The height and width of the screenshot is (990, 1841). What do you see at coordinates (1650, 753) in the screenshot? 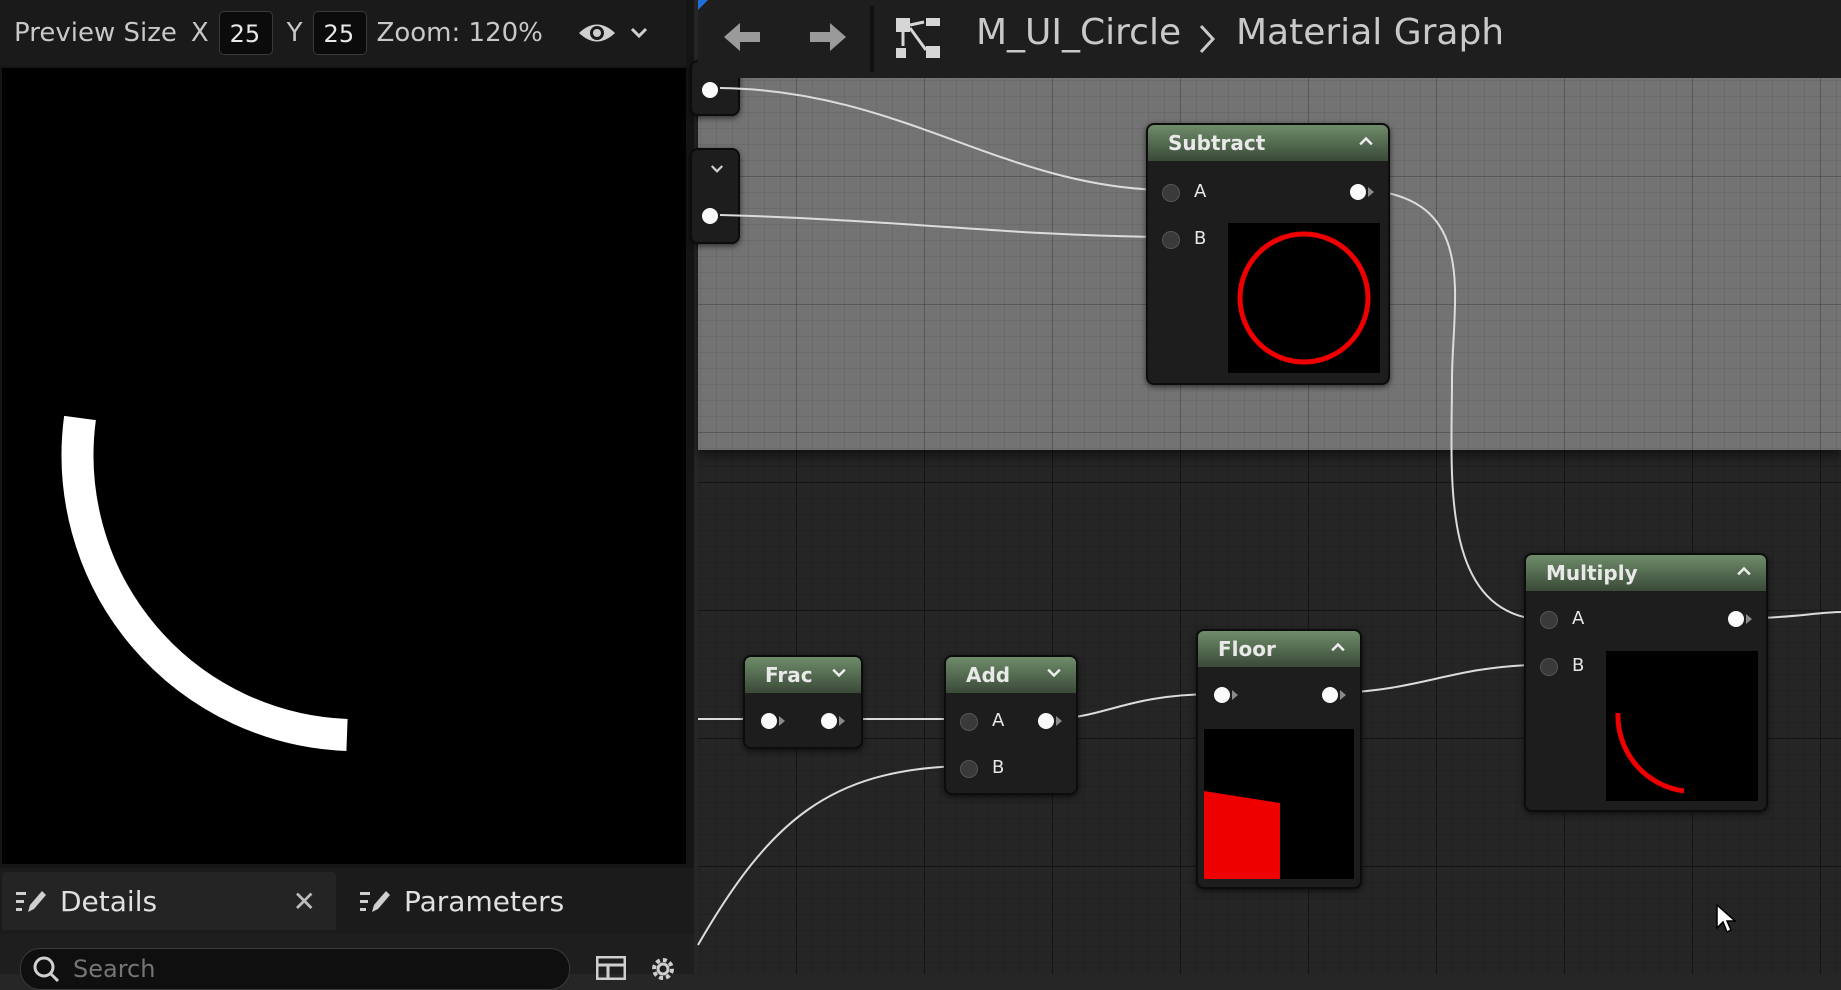
I see `red-arc-render` at bounding box center [1650, 753].